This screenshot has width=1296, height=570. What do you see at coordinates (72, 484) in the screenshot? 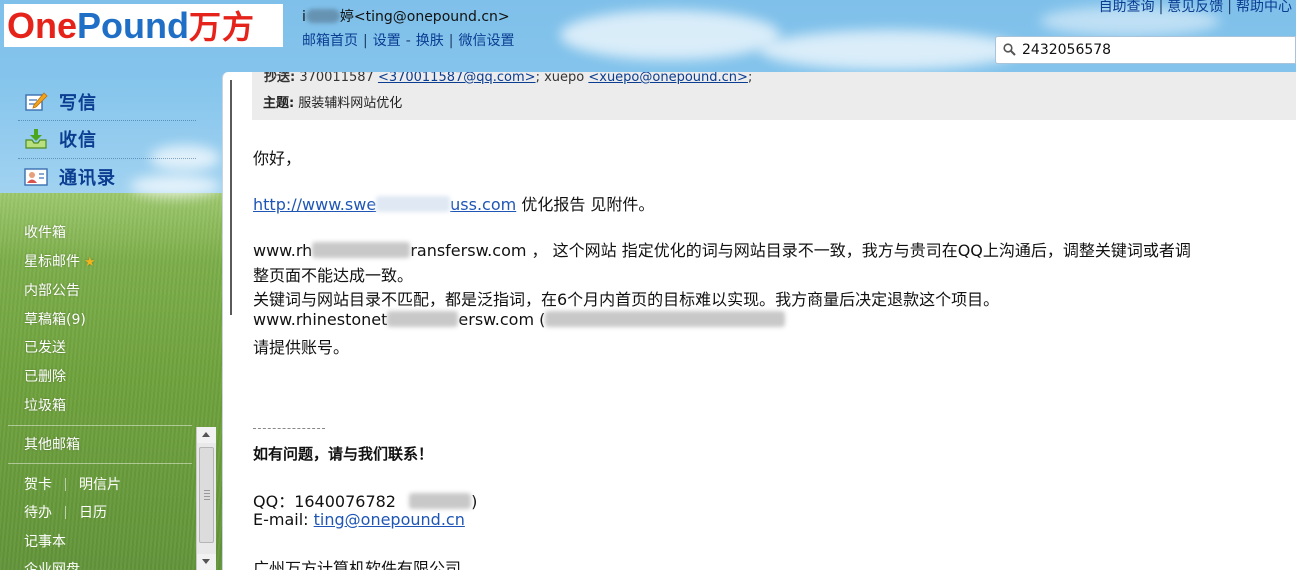
I see `tools-row-cards: 贺卡 明信片` at bounding box center [72, 484].